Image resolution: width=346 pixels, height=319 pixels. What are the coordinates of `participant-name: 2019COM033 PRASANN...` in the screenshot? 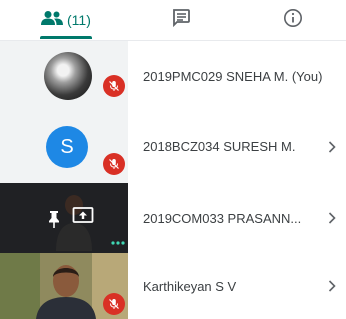 It's located at (222, 218).